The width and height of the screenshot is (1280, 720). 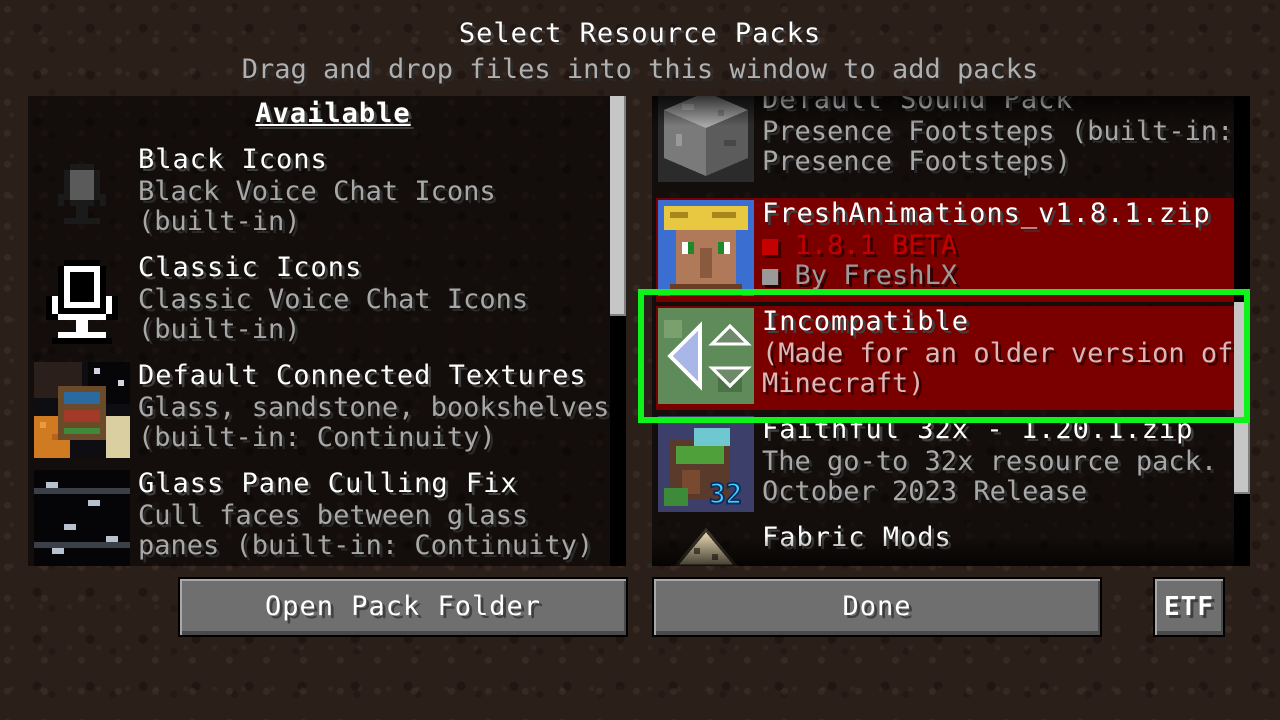 I want to click on done-button: Done, so click(x=877, y=607).